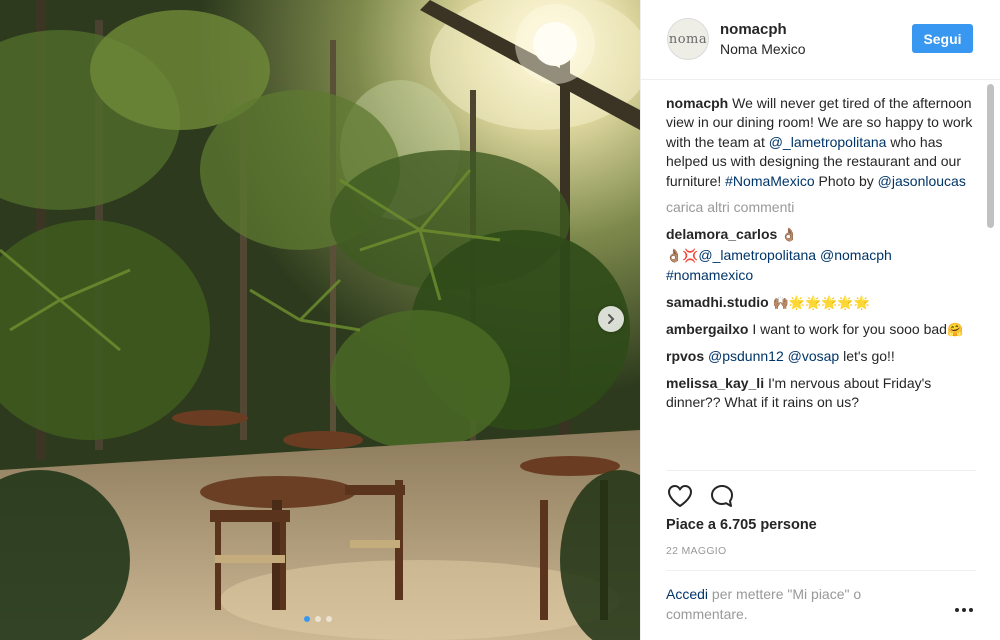  What do you see at coordinates (687, 594) in the screenshot?
I see `login-link: Accedi` at bounding box center [687, 594].